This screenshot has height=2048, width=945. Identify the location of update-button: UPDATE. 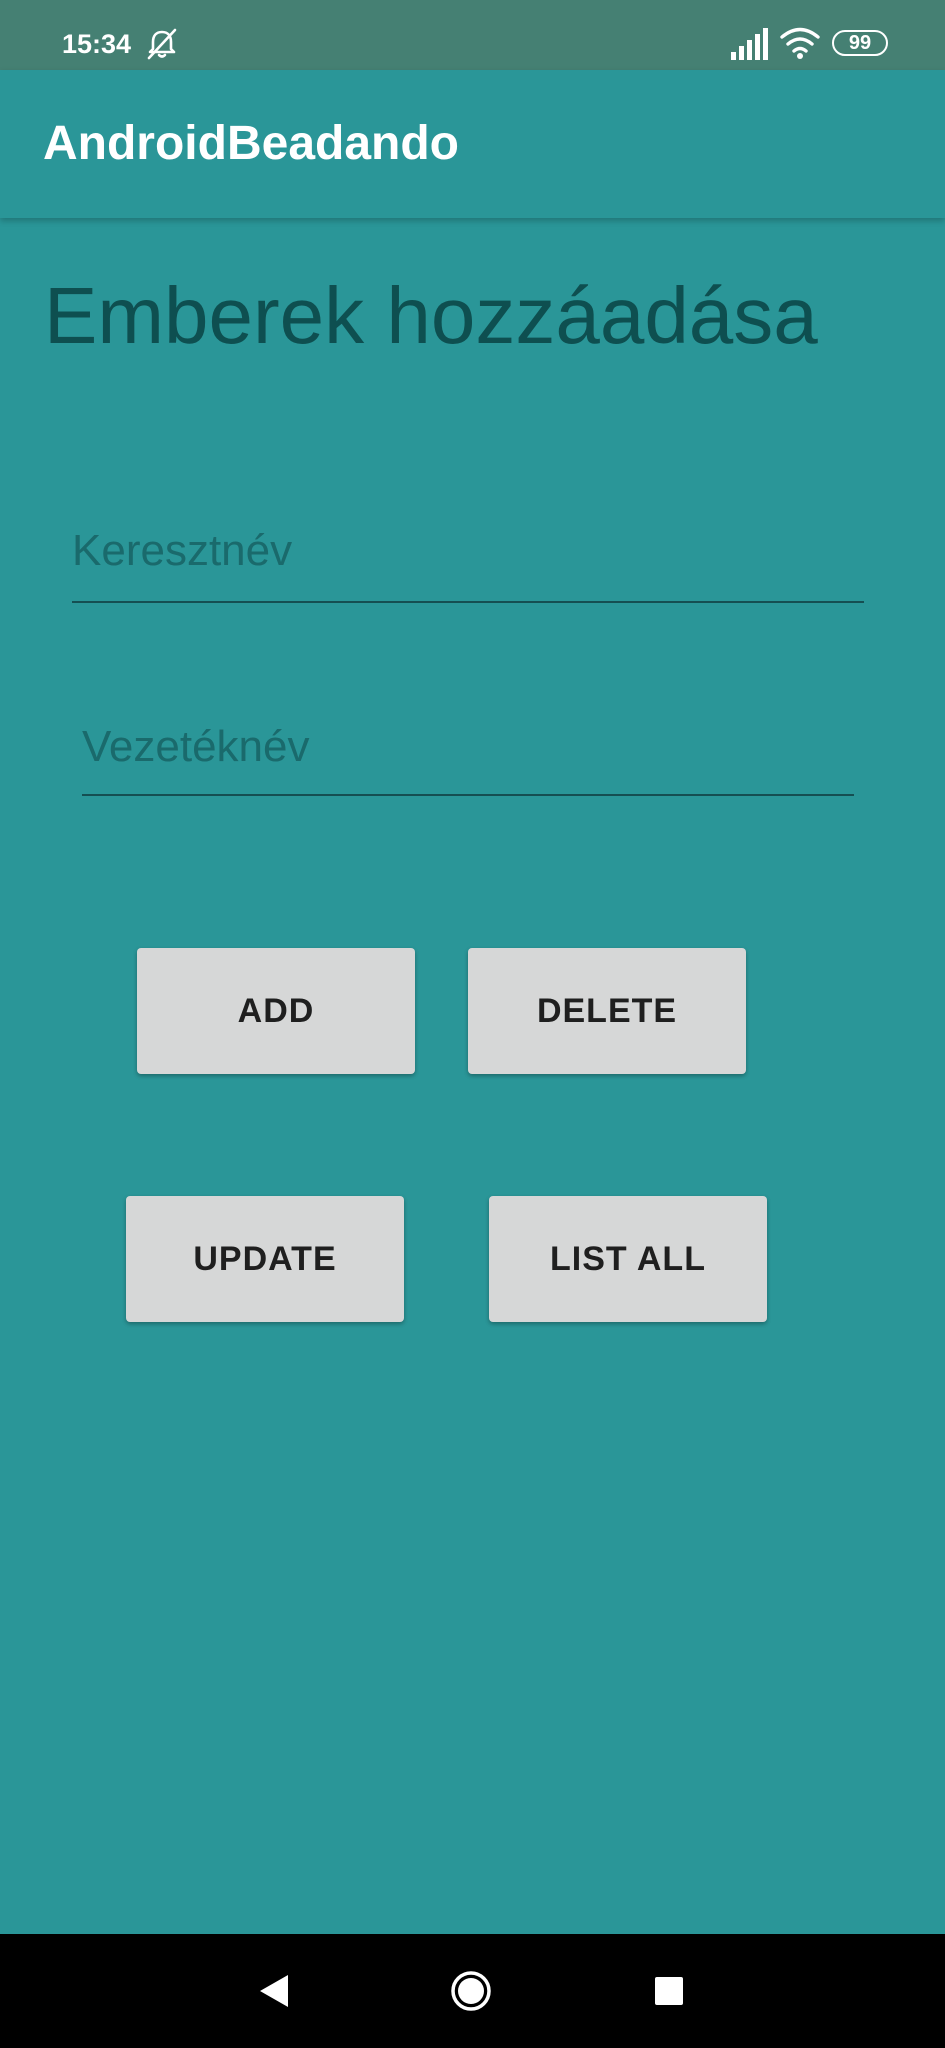
(265, 1259).